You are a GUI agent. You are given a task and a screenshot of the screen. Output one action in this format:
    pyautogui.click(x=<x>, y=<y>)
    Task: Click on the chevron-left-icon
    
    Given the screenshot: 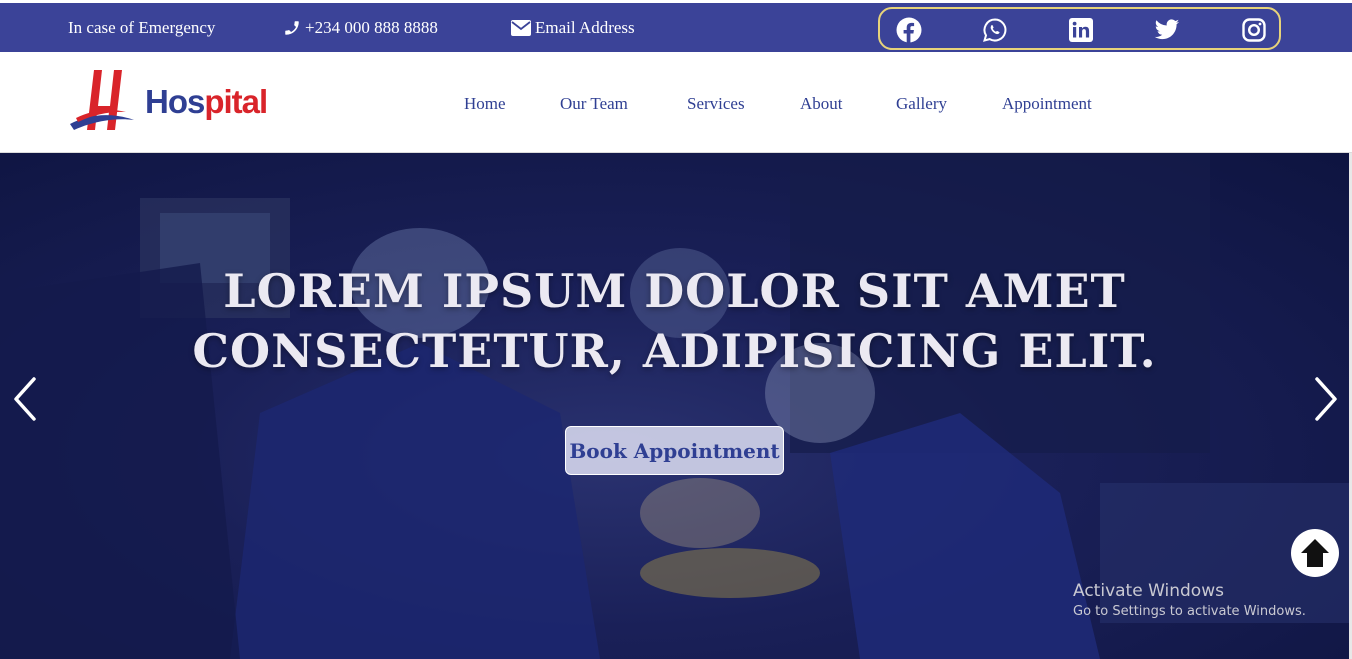 What is the action you would take?
    pyautogui.click(x=25, y=399)
    